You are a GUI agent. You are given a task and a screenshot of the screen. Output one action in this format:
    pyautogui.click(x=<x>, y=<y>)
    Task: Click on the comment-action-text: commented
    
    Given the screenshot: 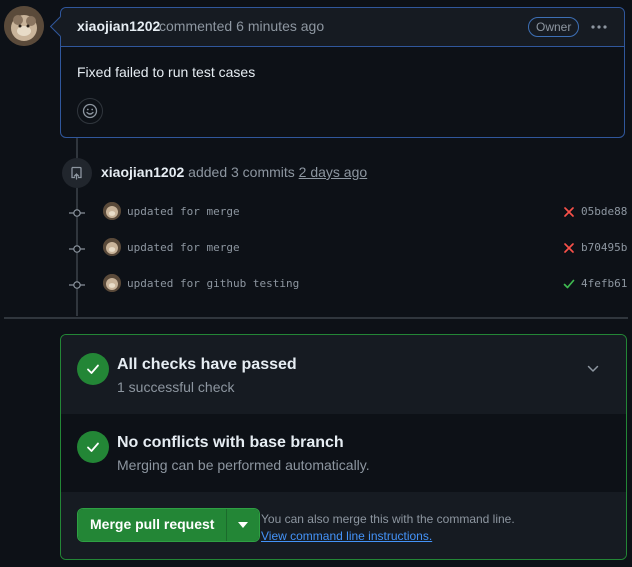 What is the action you would take?
    pyautogui.click(x=196, y=26)
    